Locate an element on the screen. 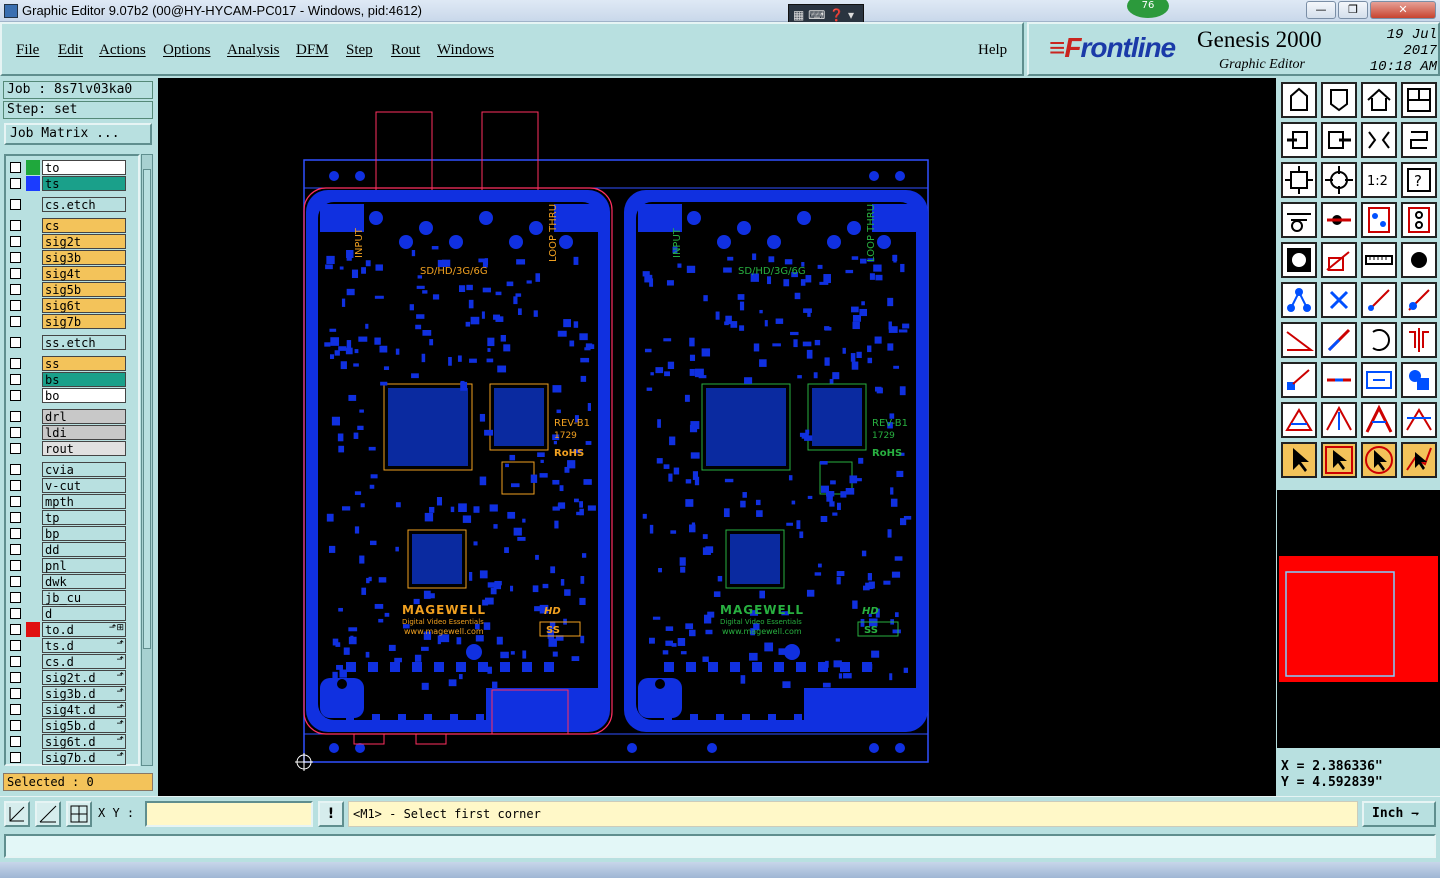  line-tool-button is located at coordinates (1379, 300).